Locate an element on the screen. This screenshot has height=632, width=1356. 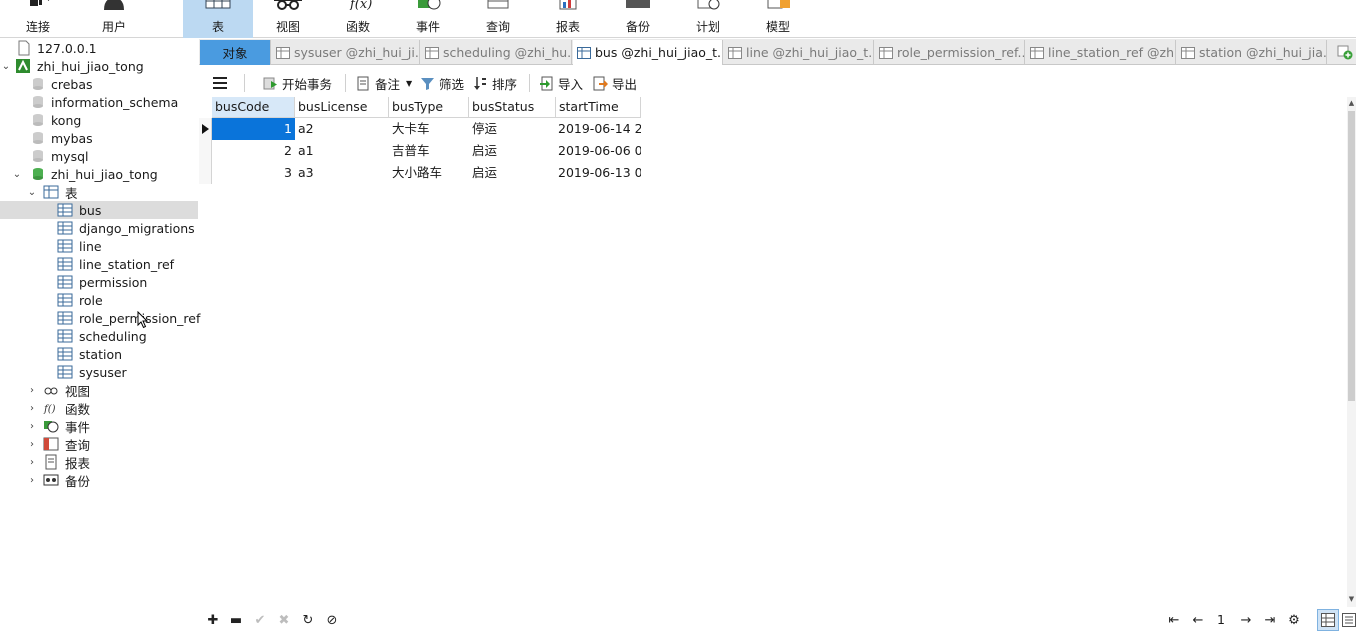
tree-backups-group: › 备份 is located at coordinates (99, 480).